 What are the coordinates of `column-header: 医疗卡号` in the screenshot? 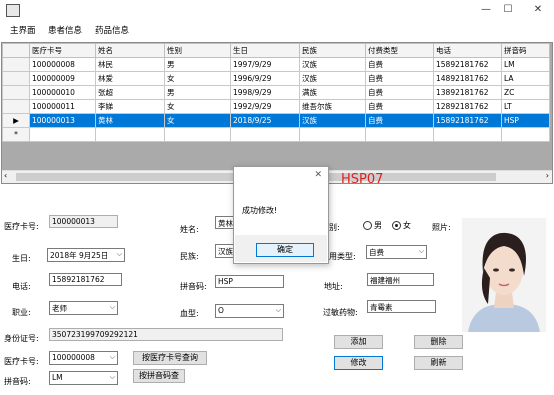 It's located at (62, 50).